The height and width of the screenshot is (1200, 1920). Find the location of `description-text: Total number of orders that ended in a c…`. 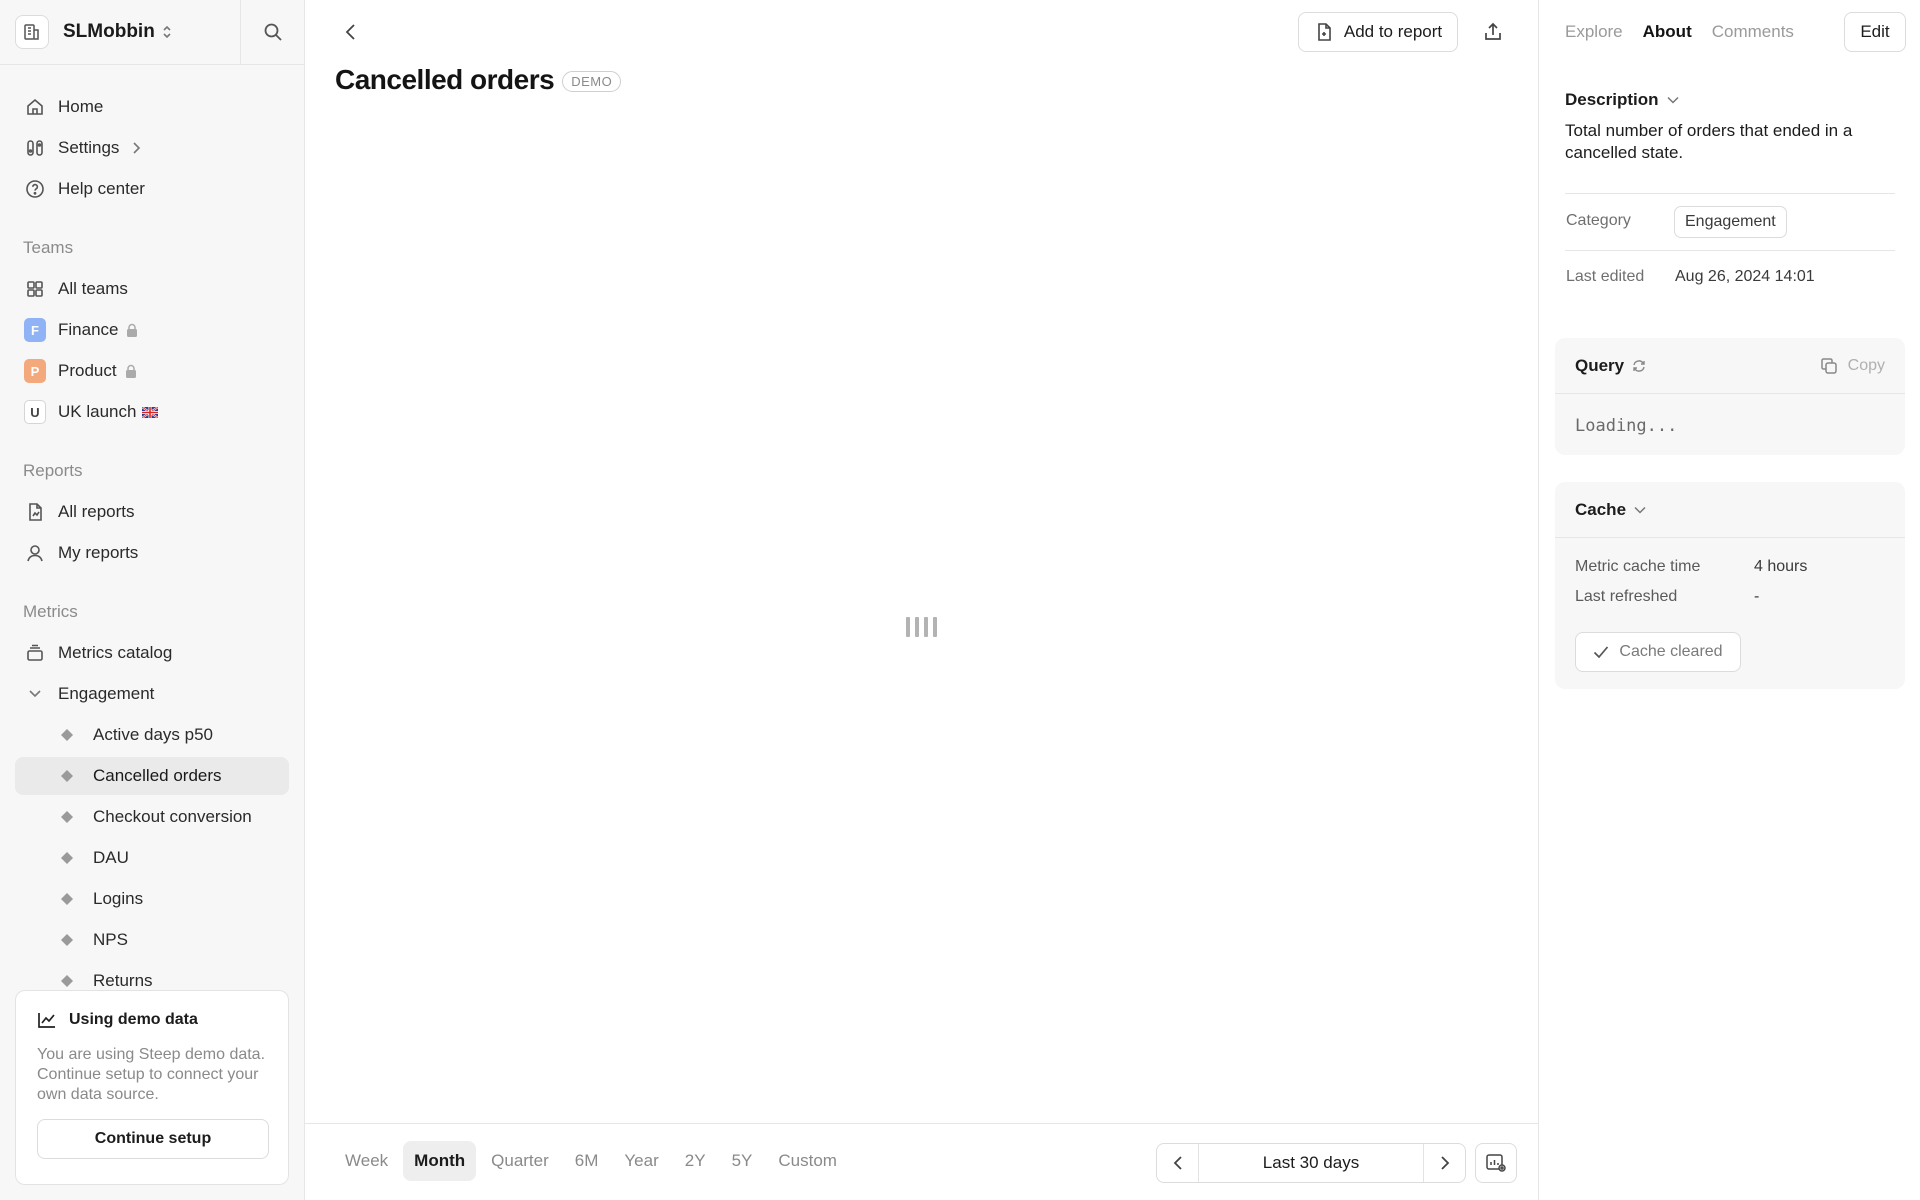

description-text: Total number of orders that ended in a c… is located at coordinates (1709, 141).